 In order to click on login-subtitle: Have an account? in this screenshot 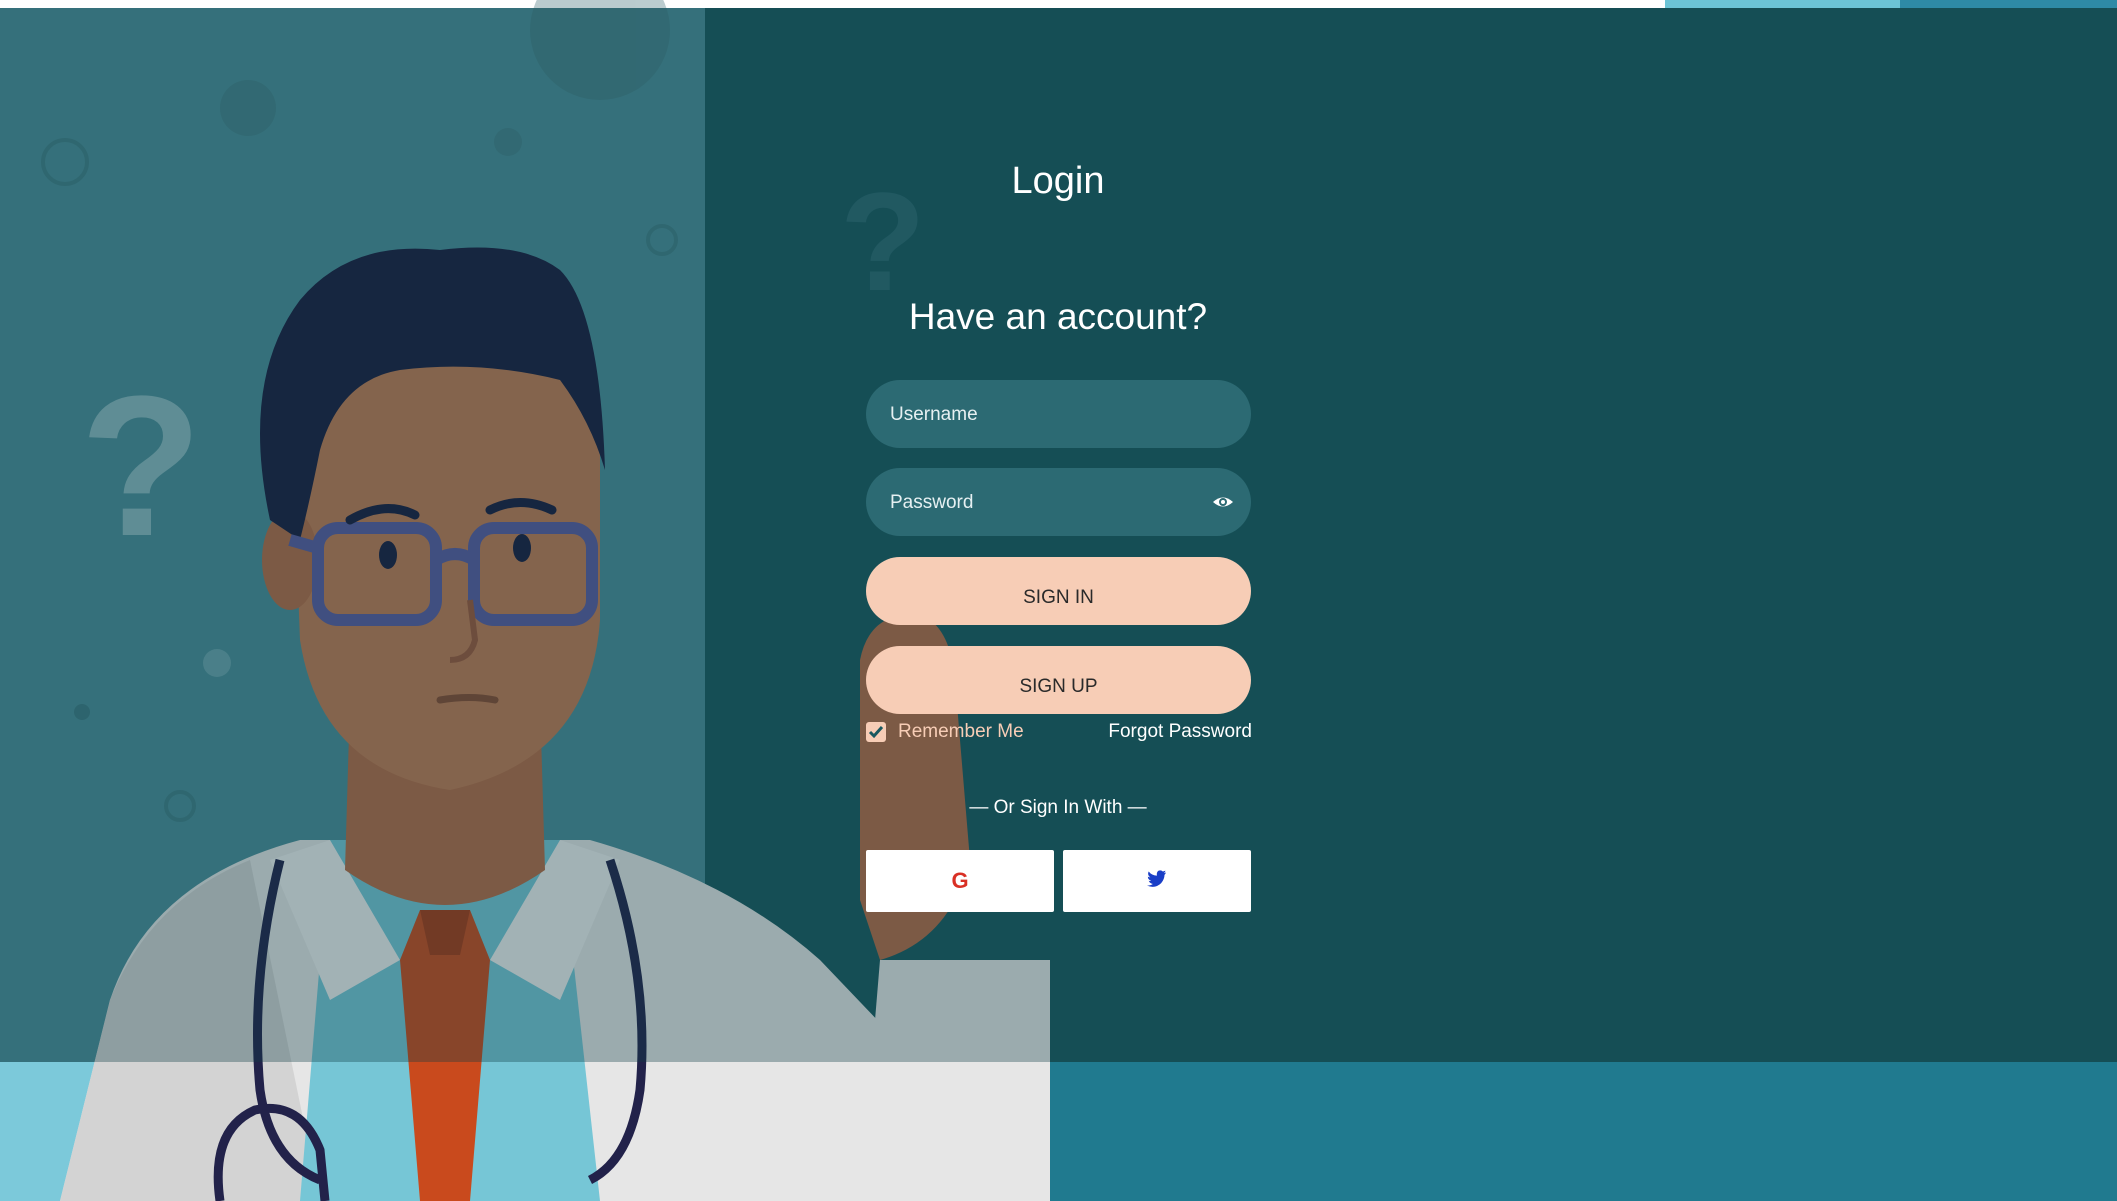, I will do `click(1058, 316)`.